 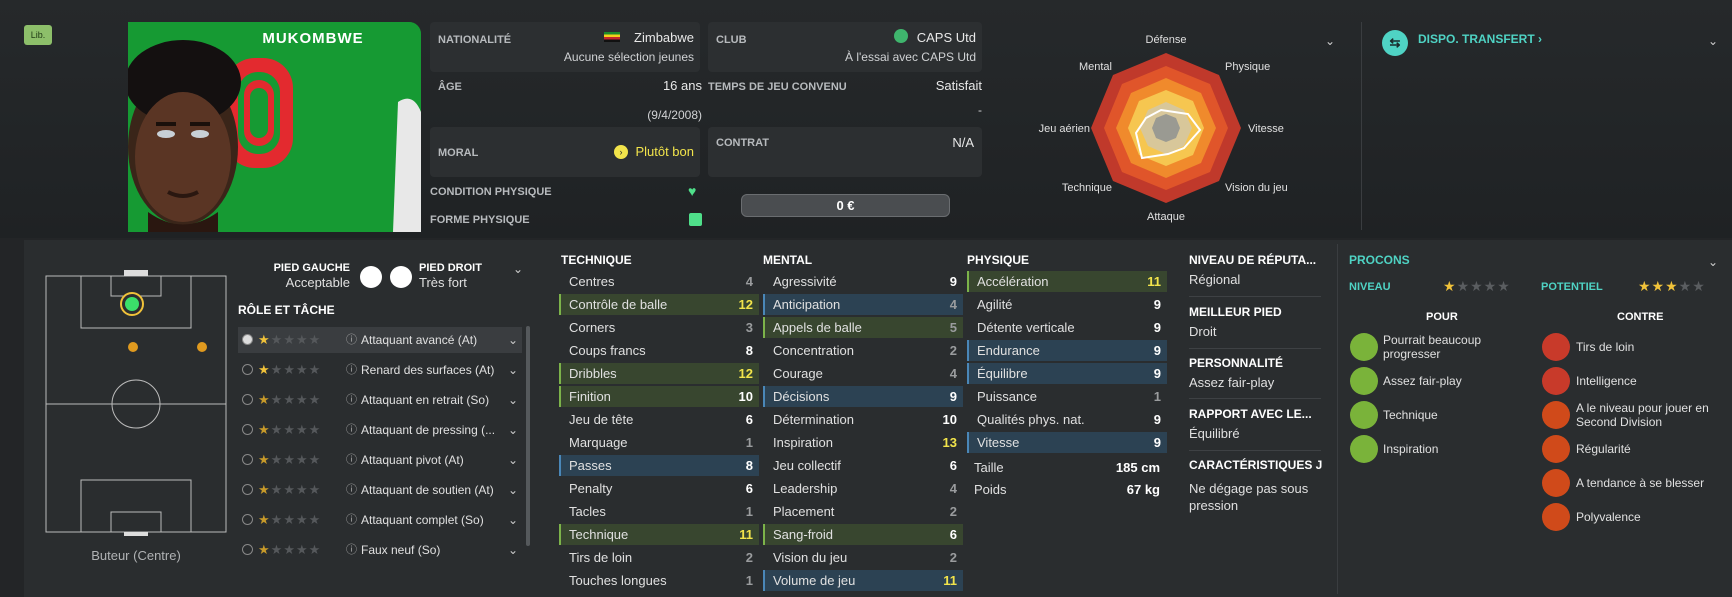 What do you see at coordinates (1067, 281) in the screenshot?
I see `physique-attribute-row: Accélération 11` at bounding box center [1067, 281].